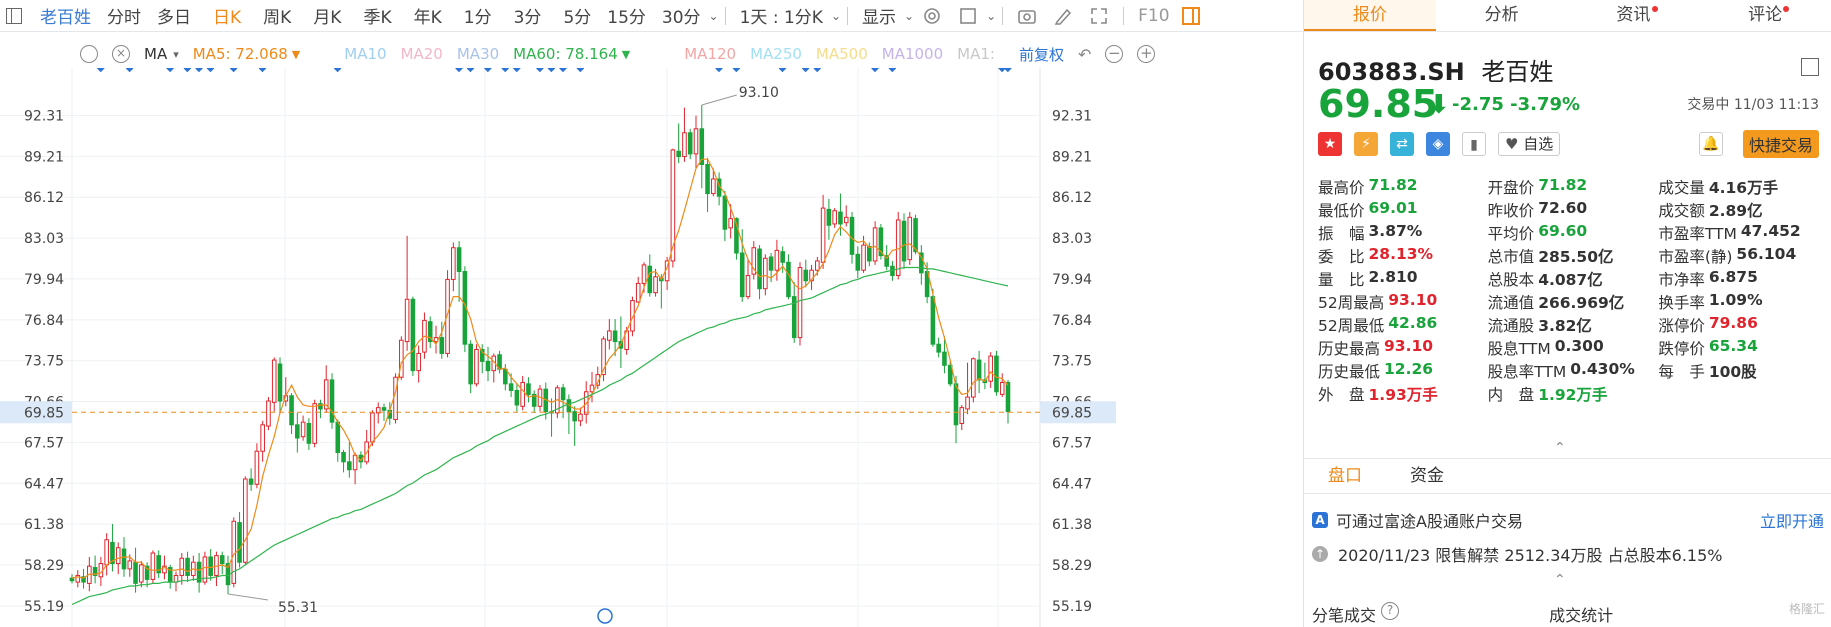  Describe the element at coordinates (428, 15) in the screenshot. I see `tab-year-k: 年K` at that location.